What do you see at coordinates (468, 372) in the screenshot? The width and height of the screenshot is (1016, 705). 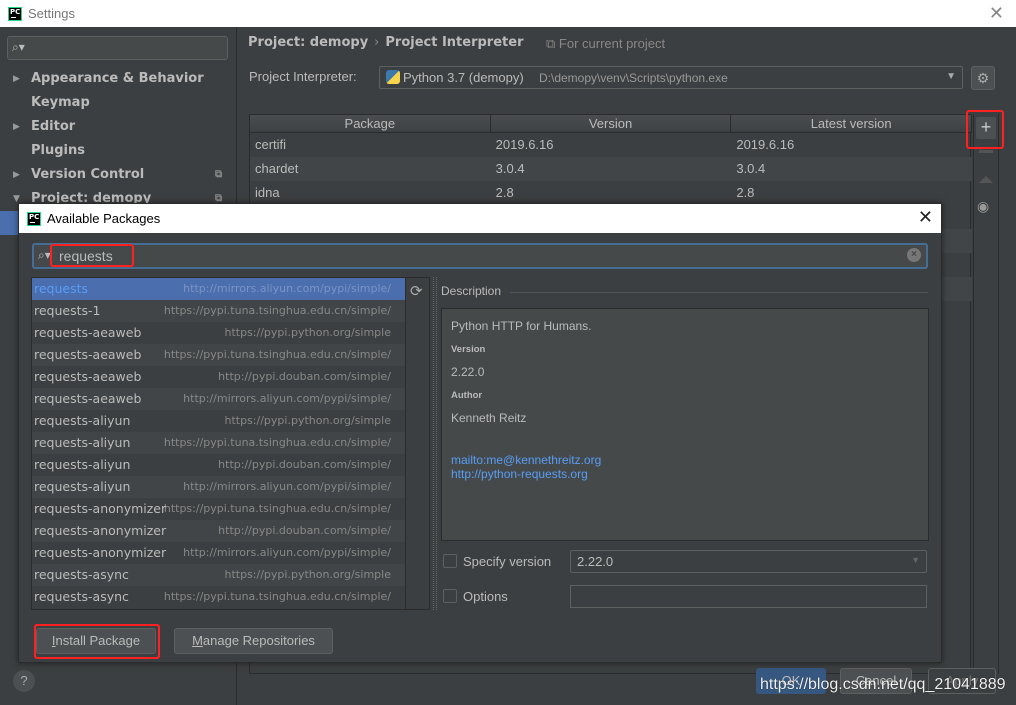 I see `package-version: 2.22.0` at bounding box center [468, 372].